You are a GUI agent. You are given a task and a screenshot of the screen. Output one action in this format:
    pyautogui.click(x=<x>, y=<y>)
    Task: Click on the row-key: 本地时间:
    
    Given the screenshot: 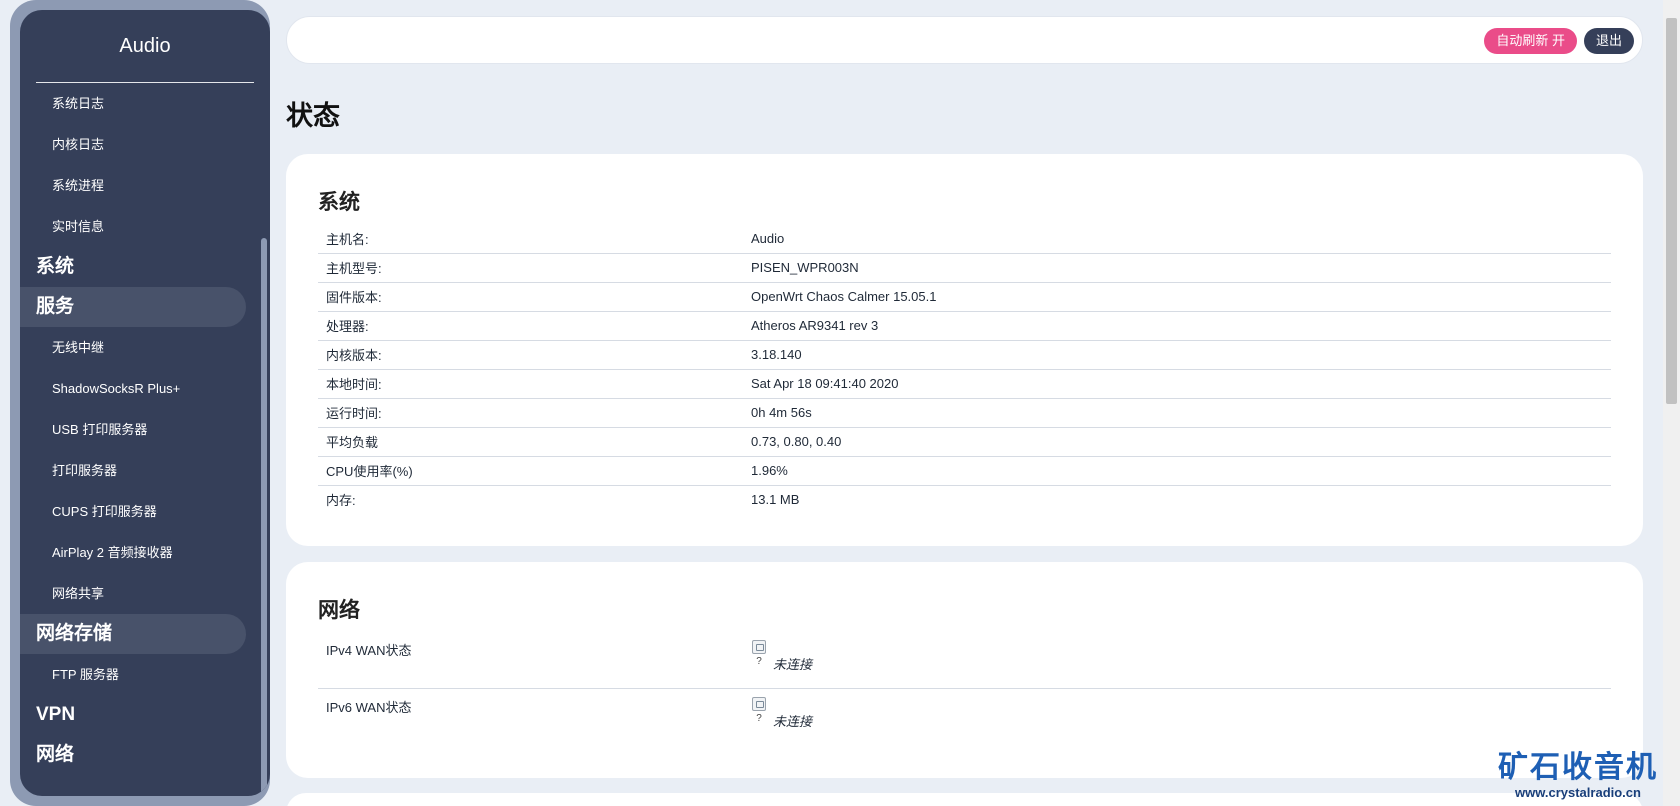 What is the action you would take?
    pyautogui.click(x=530, y=384)
    